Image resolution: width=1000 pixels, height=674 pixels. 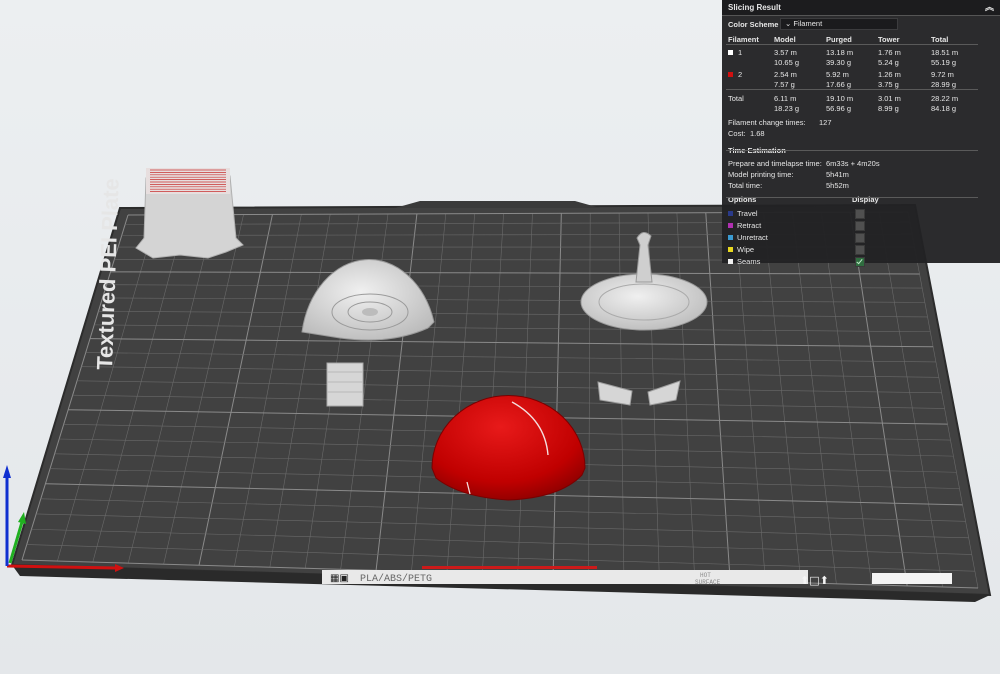 What do you see at coordinates (889, 52) in the screenshot?
I see `filament-1-tower-length: 1.76 m` at bounding box center [889, 52].